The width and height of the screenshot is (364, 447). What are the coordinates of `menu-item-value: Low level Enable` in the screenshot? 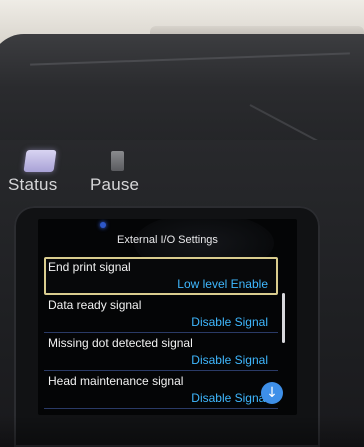 It's located at (222, 284).